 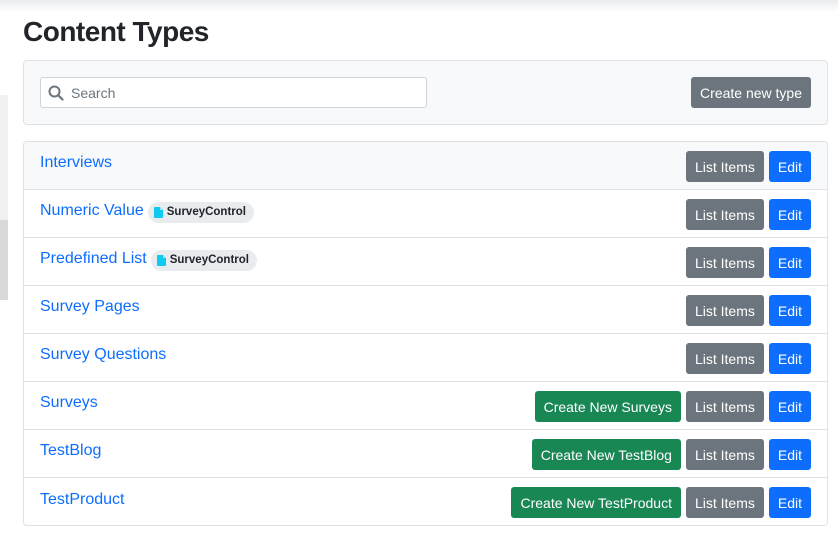 I want to click on search-input, so click(x=241, y=92).